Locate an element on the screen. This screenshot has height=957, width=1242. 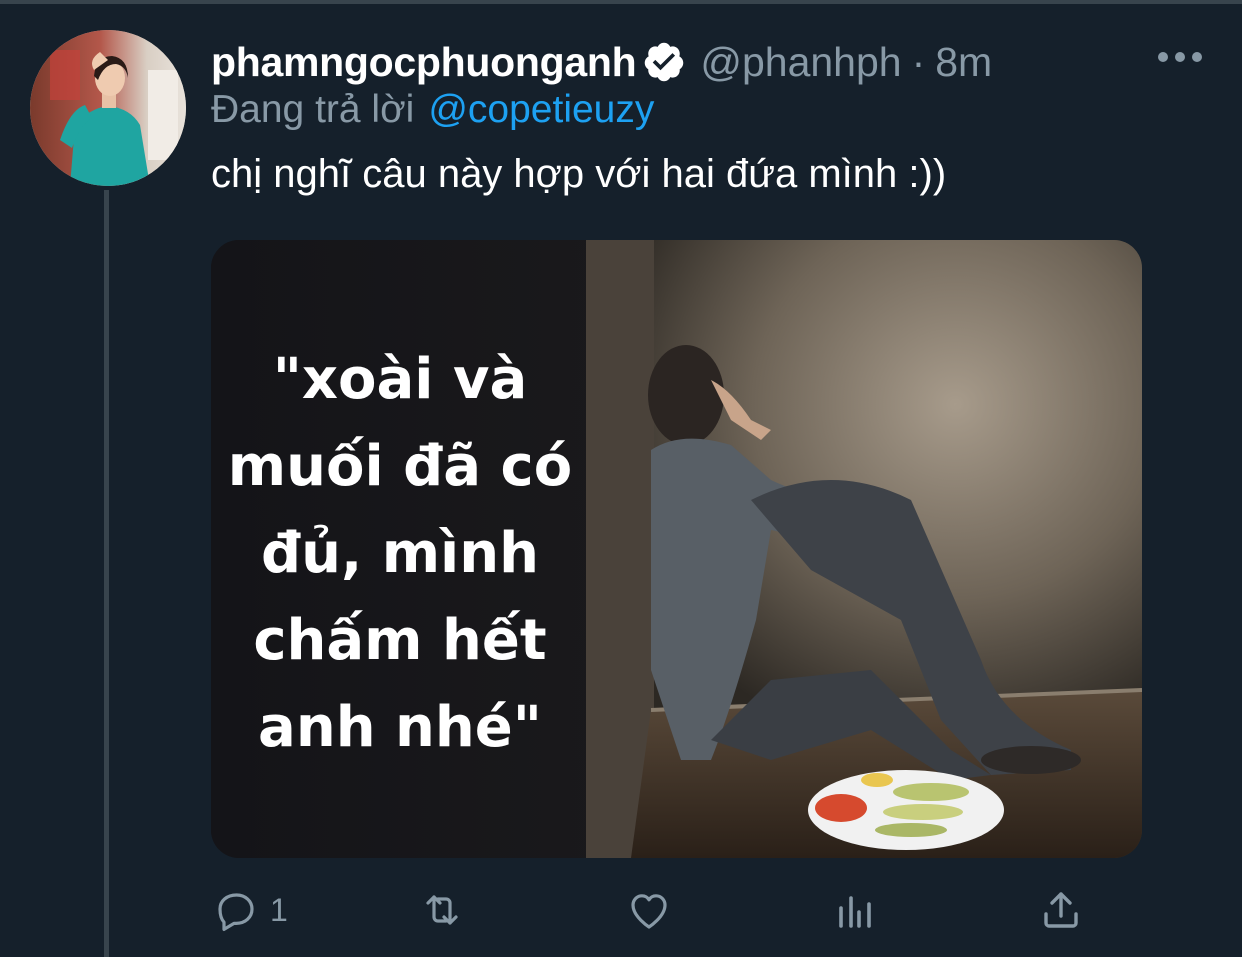
analytics-button is located at coordinates (855, 910).